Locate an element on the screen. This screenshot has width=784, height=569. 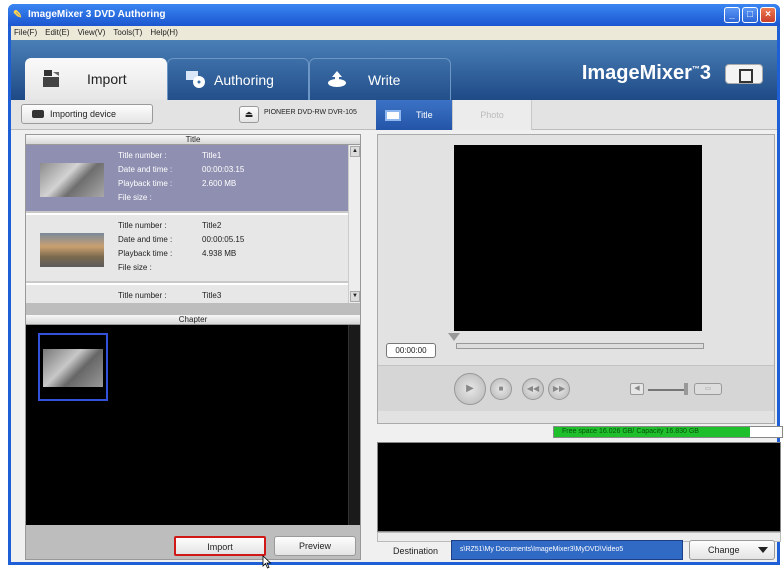
playback-time-value: 00:00:05.15 is located at coordinates (223, 239).